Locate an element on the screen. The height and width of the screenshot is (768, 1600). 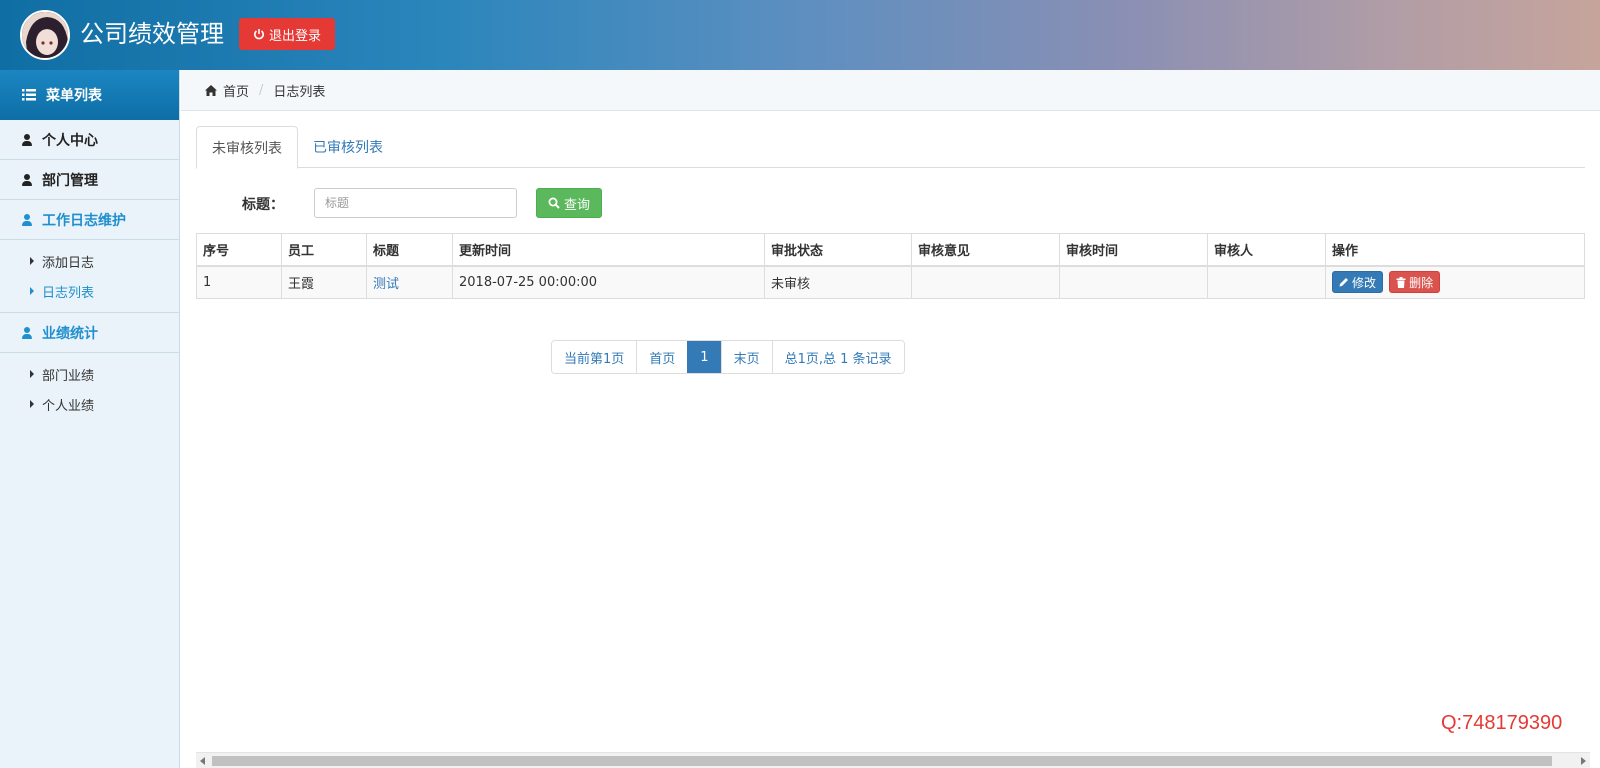
pagination-current-info: 当前第1页 is located at coordinates (594, 357).